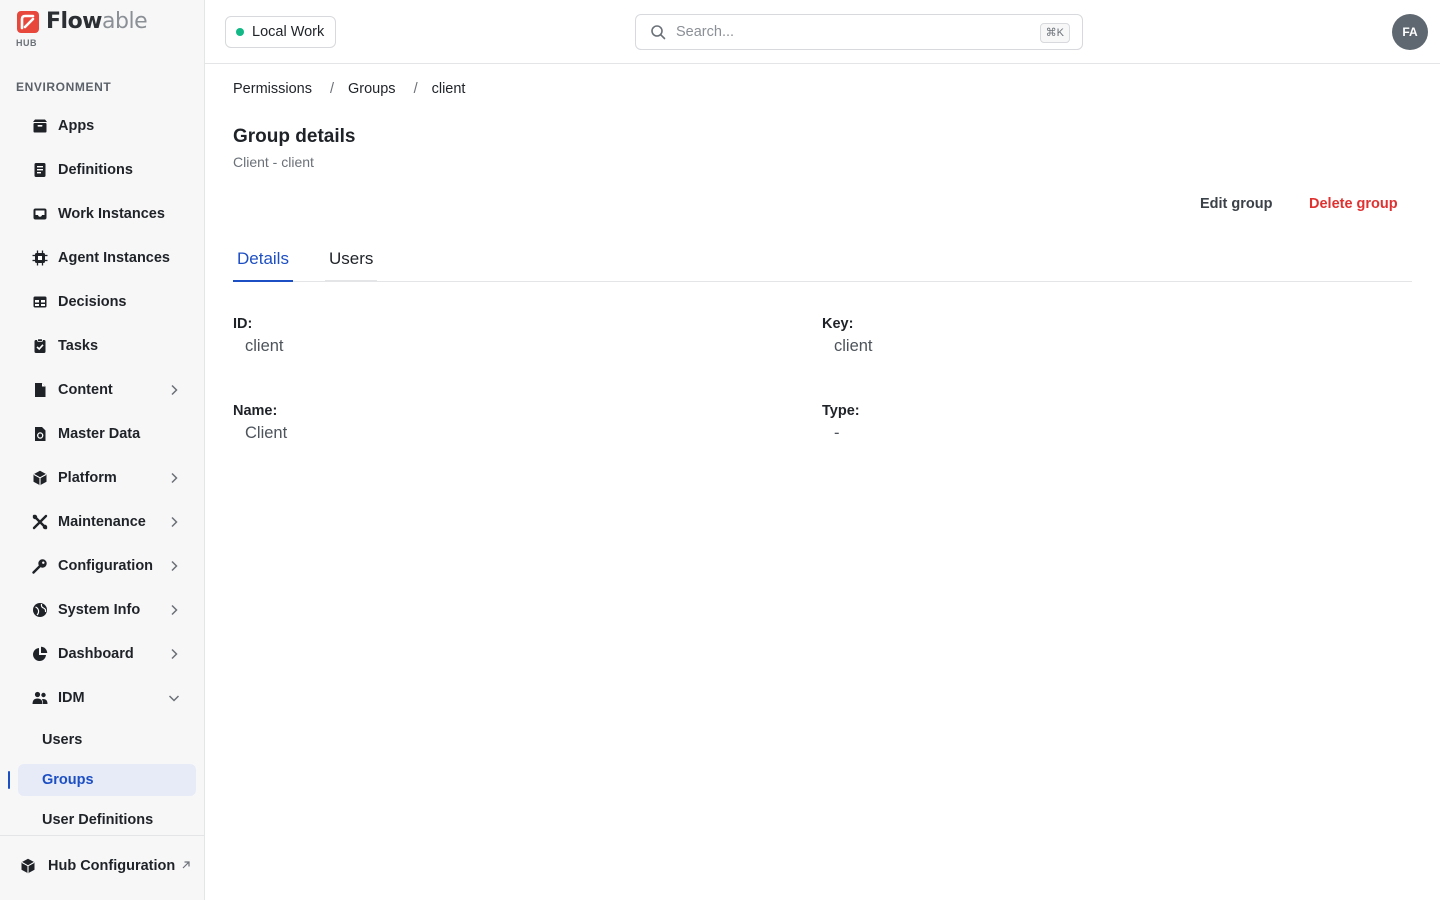 This screenshot has width=1440, height=900. What do you see at coordinates (846, 32) in the screenshot?
I see `search-input` at bounding box center [846, 32].